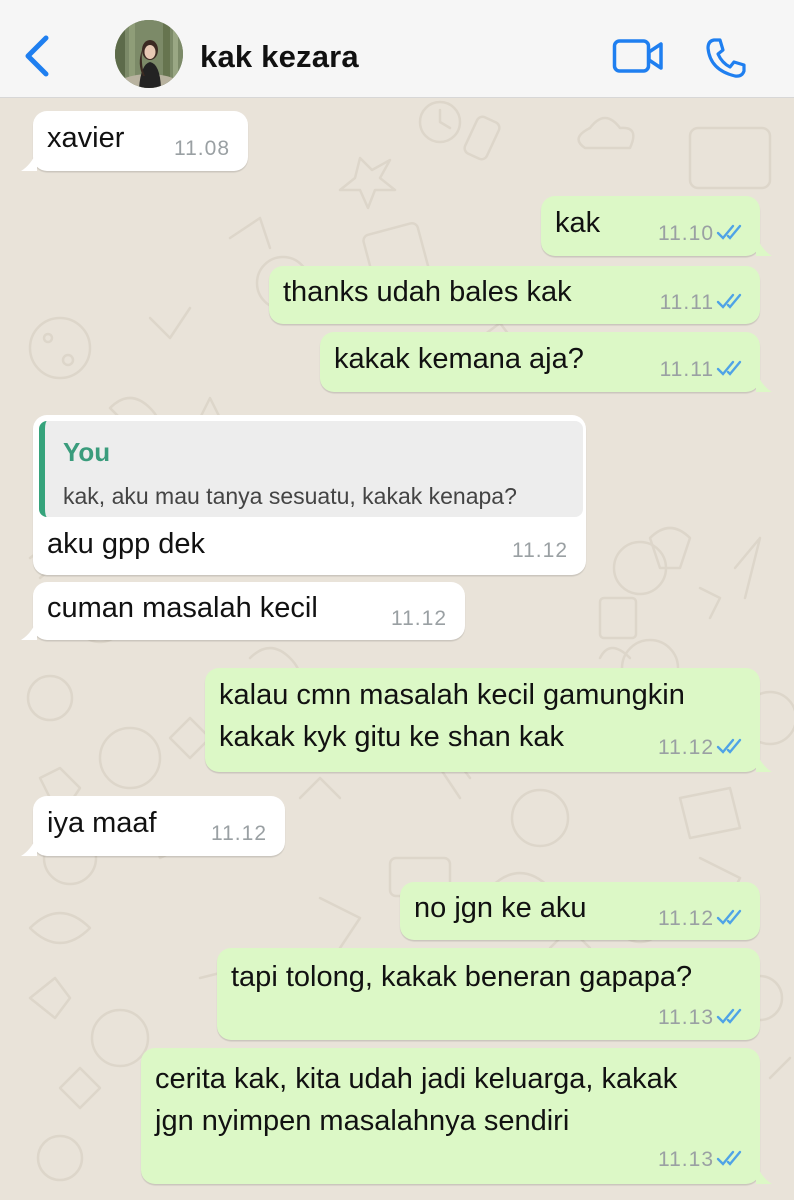  What do you see at coordinates (362, 1121) in the screenshot?
I see `message-text-line-2: jgn nyimpen masalahnya sendiri` at bounding box center [362, 1121].